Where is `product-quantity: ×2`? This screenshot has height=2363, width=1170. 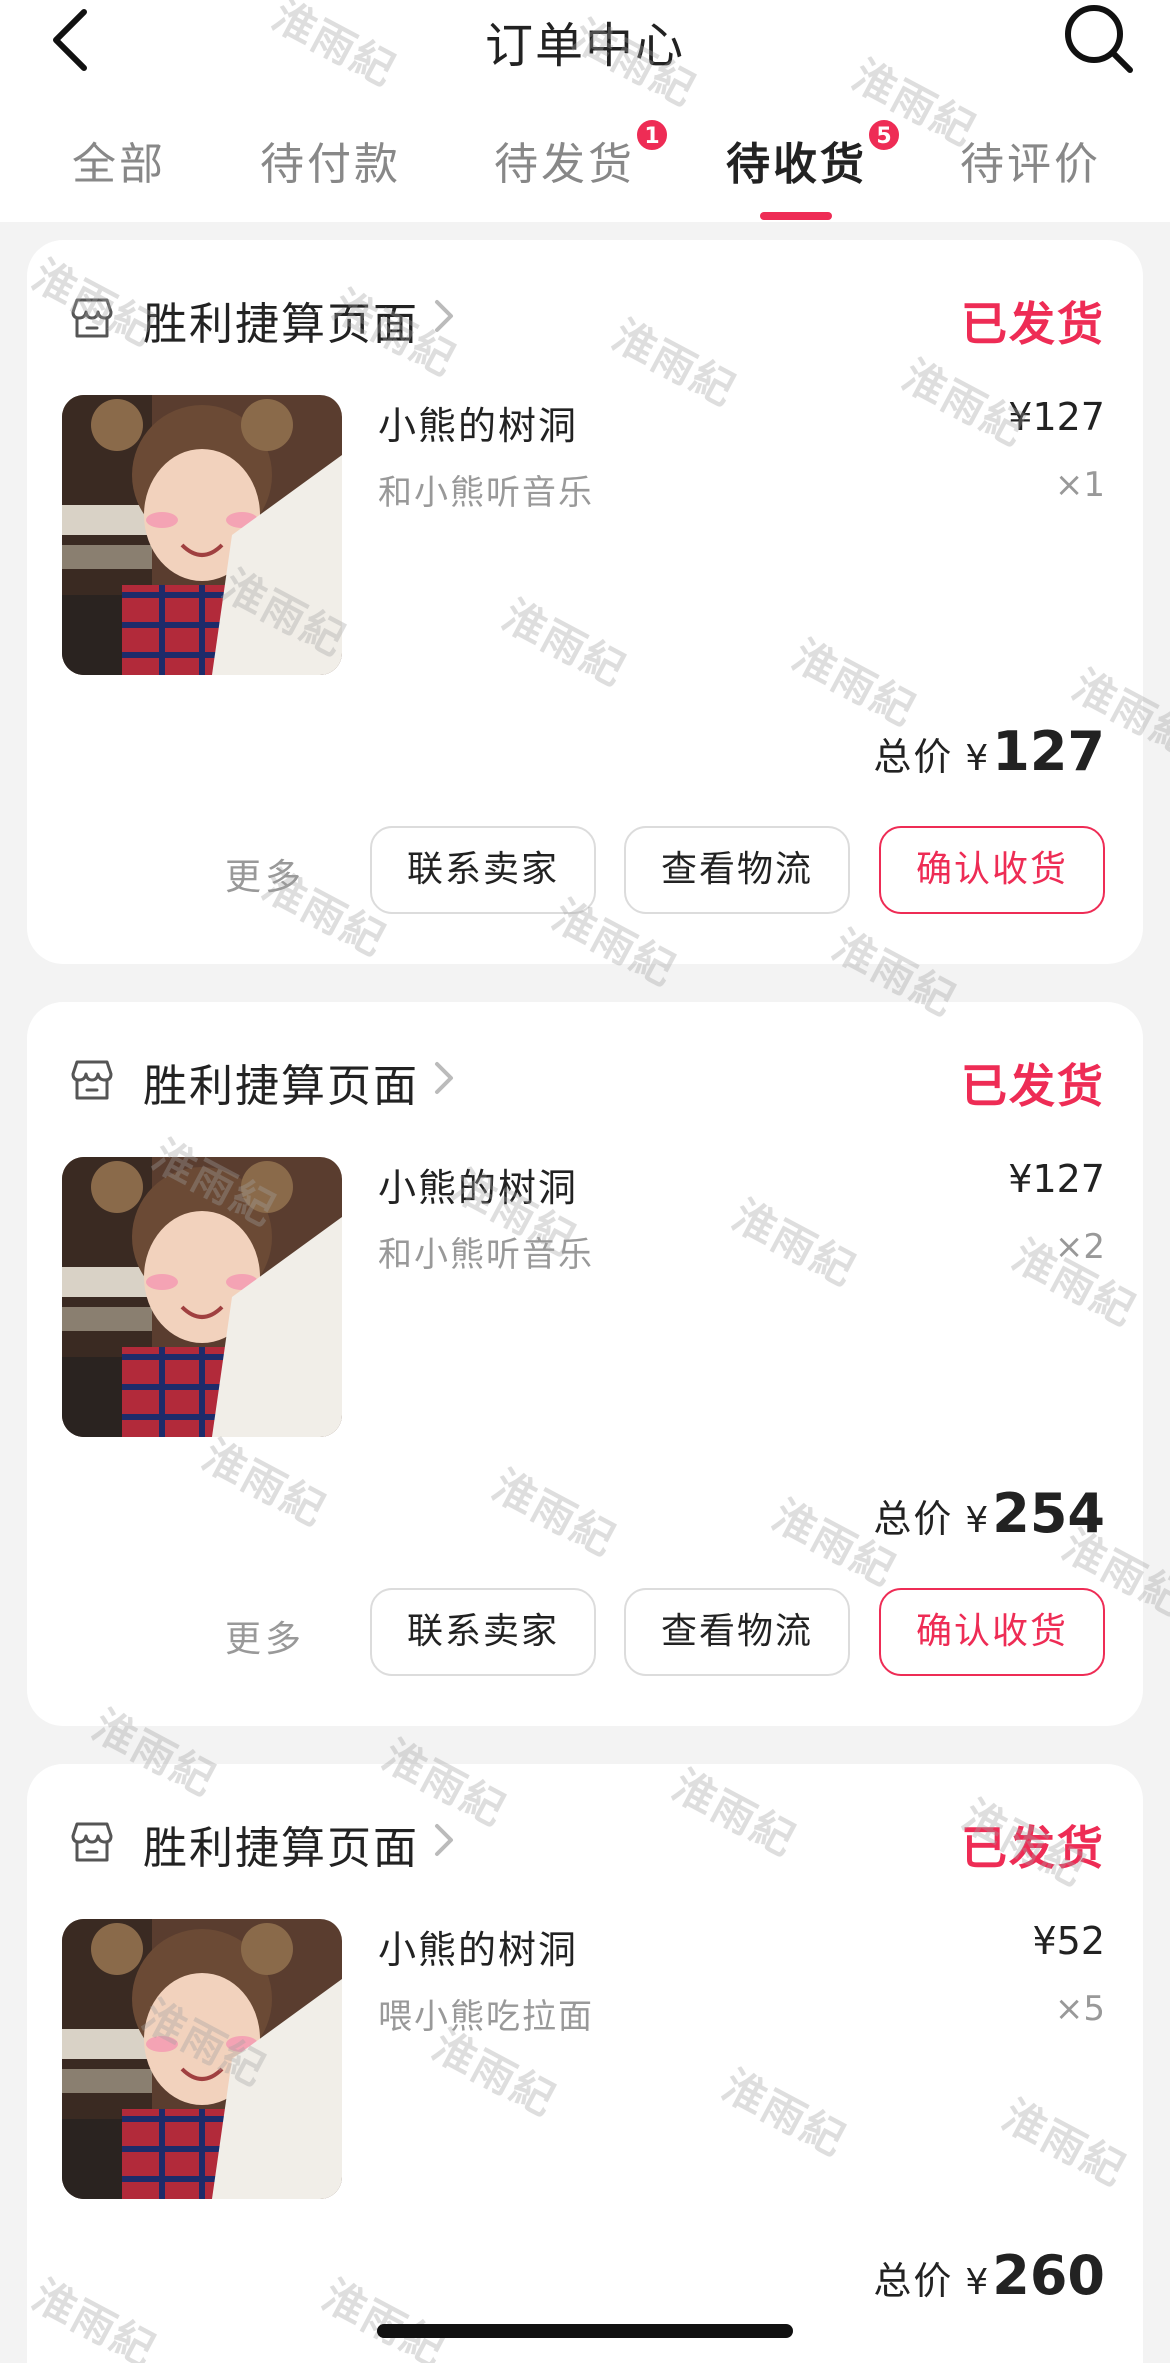
product-quantity: ×2 is located at coordinates (1079, 1247).